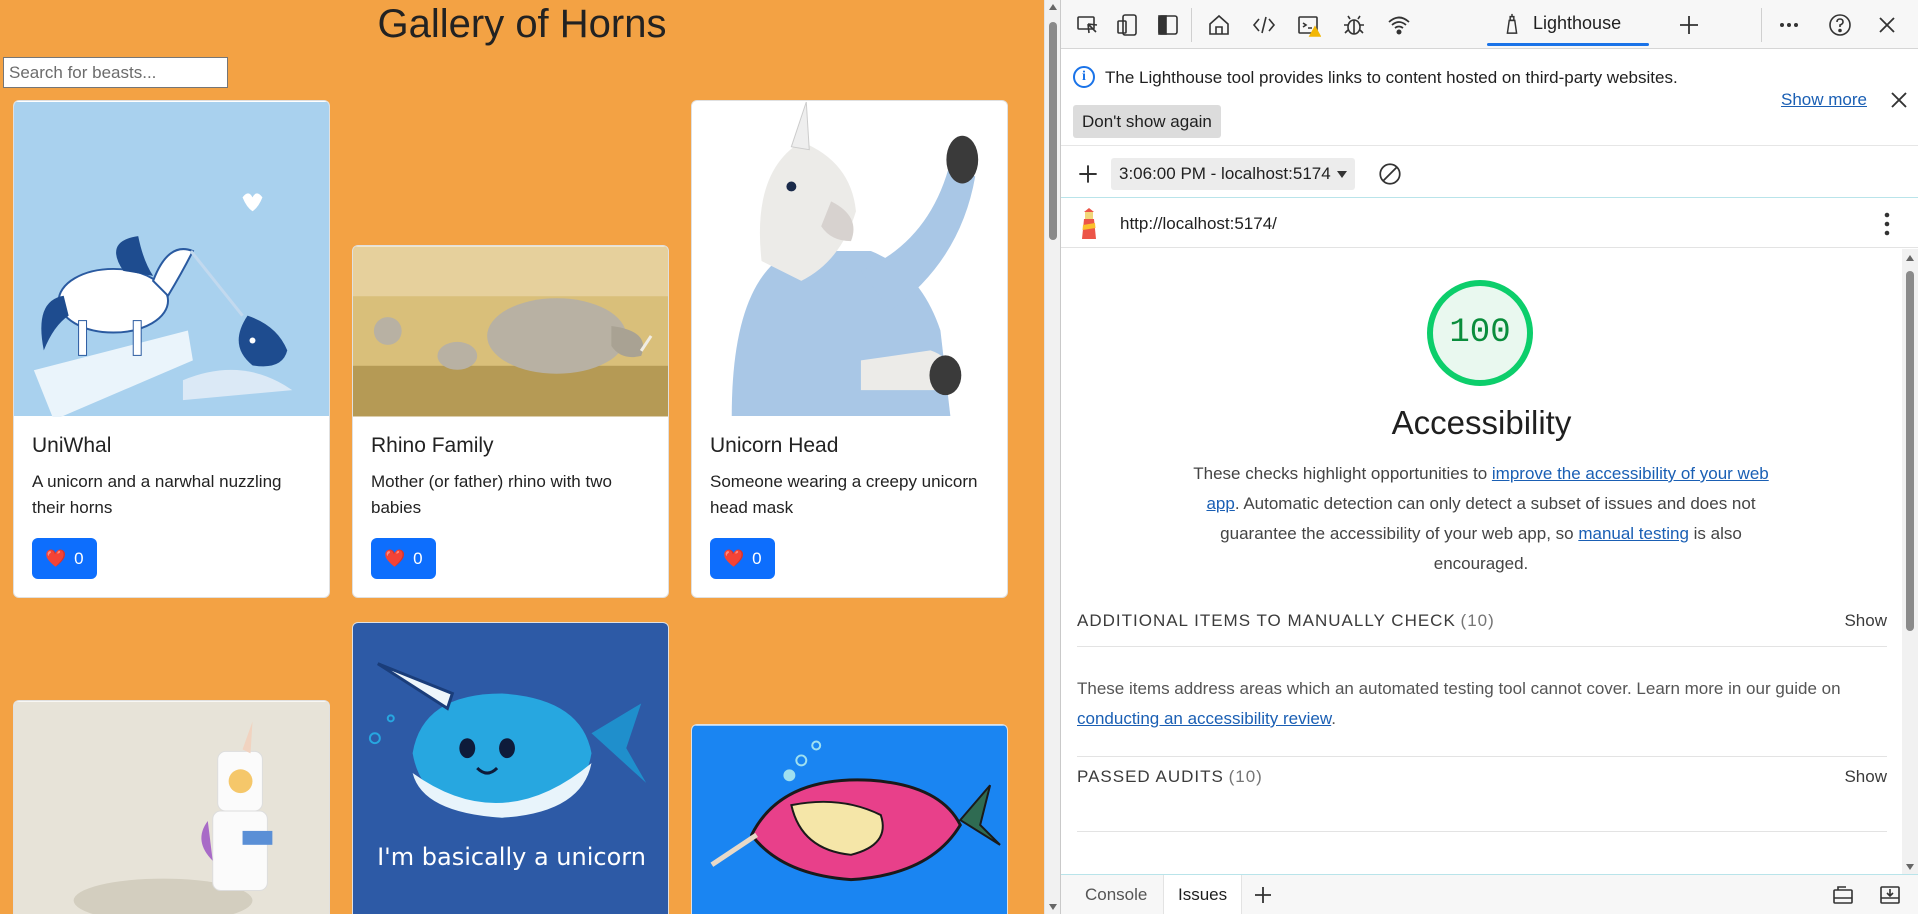 Image resolution: width=1918 pixels, height=914 pixels. Describe the element at coordinates (1844, 896) in the screenshot. I see `dock-drawer-icon` at that location.